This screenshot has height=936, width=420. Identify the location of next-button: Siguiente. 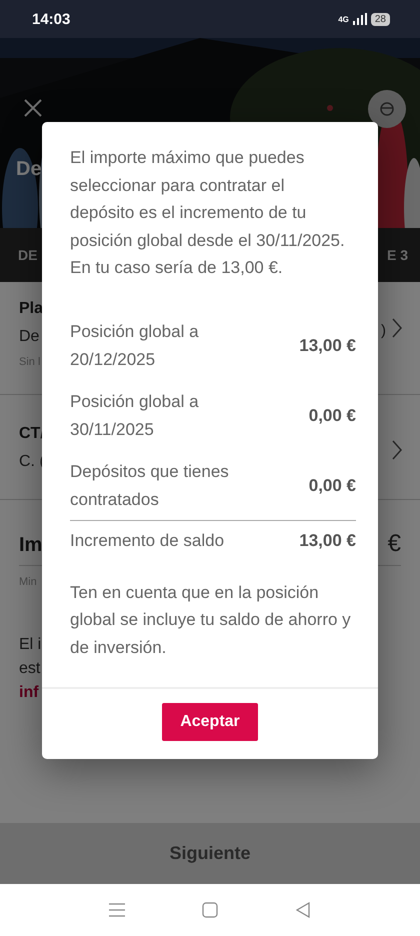
(210, 853).